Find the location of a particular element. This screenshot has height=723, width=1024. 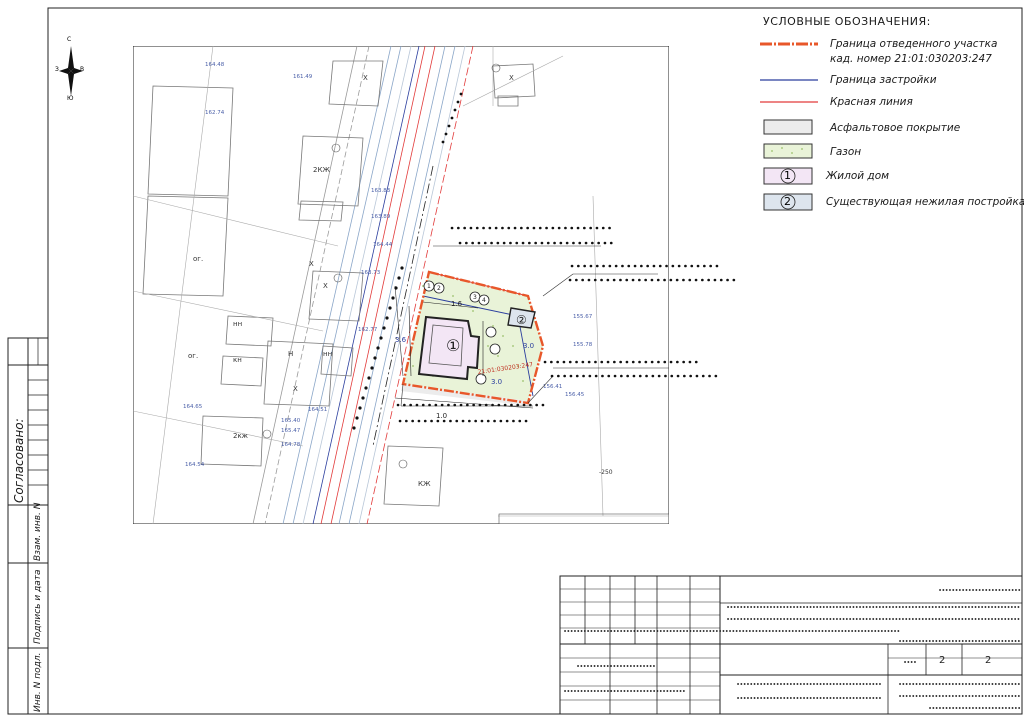

agreed-label: Согласовано: is located at coordinates (19, 460).